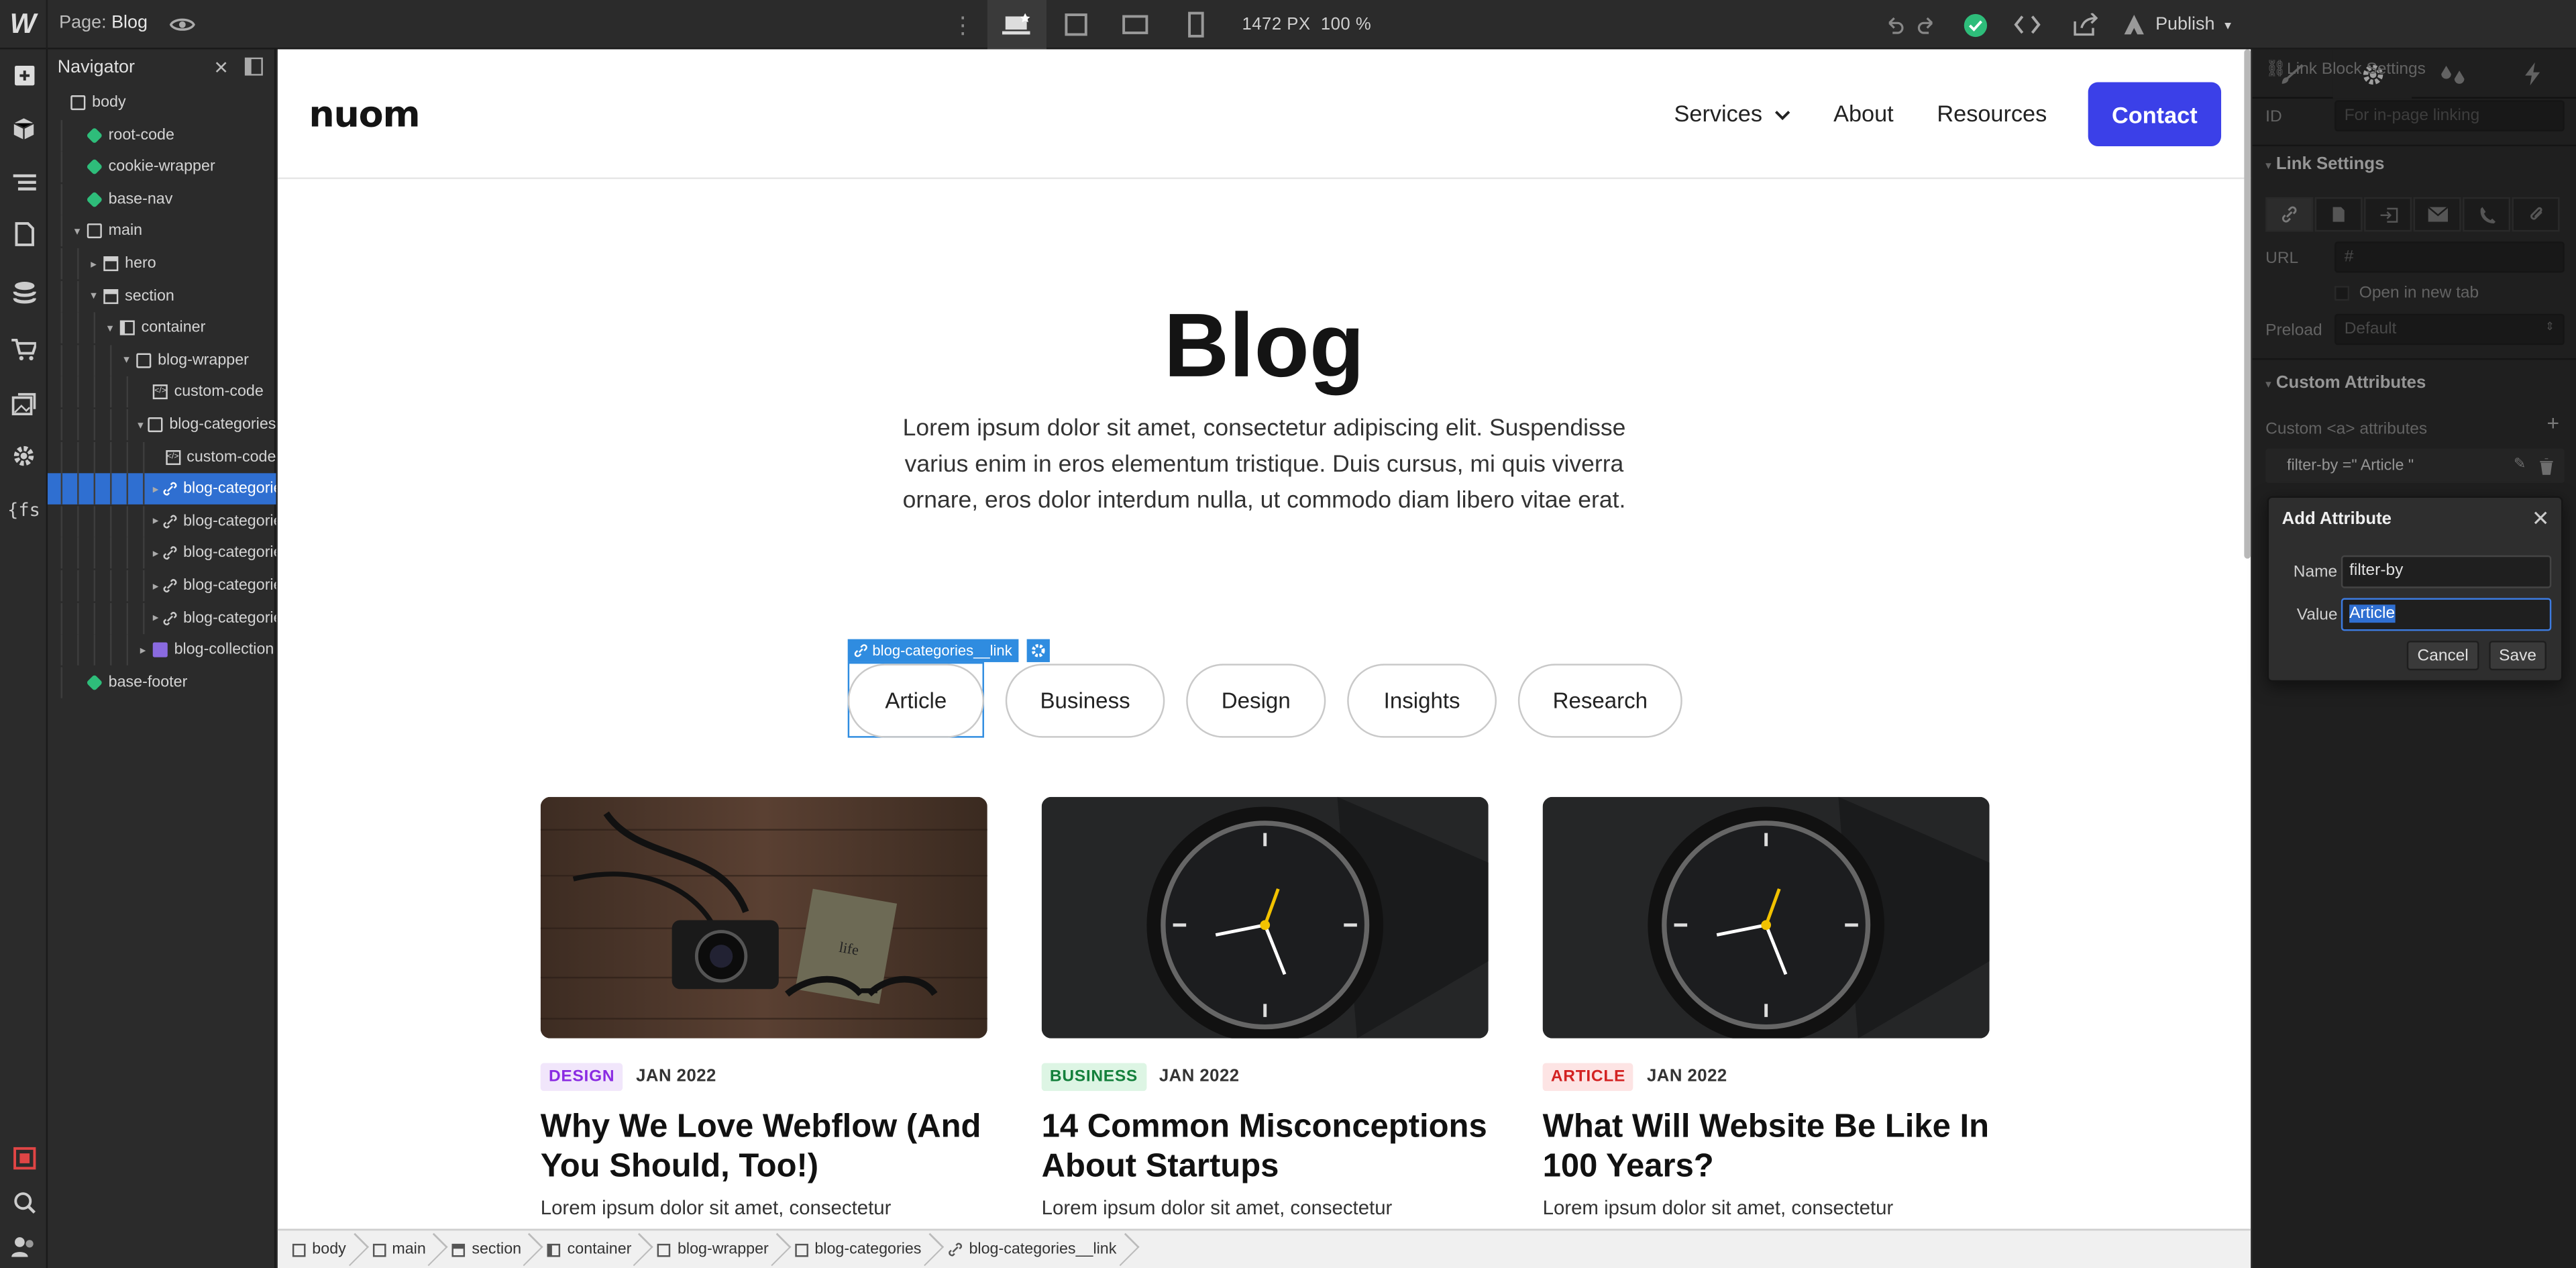 This screenshot has height=1268, width=2576. Describe the element at coordinates (1196, 25) in the screenshot. I see `mobile-portrait-icon` at that location.